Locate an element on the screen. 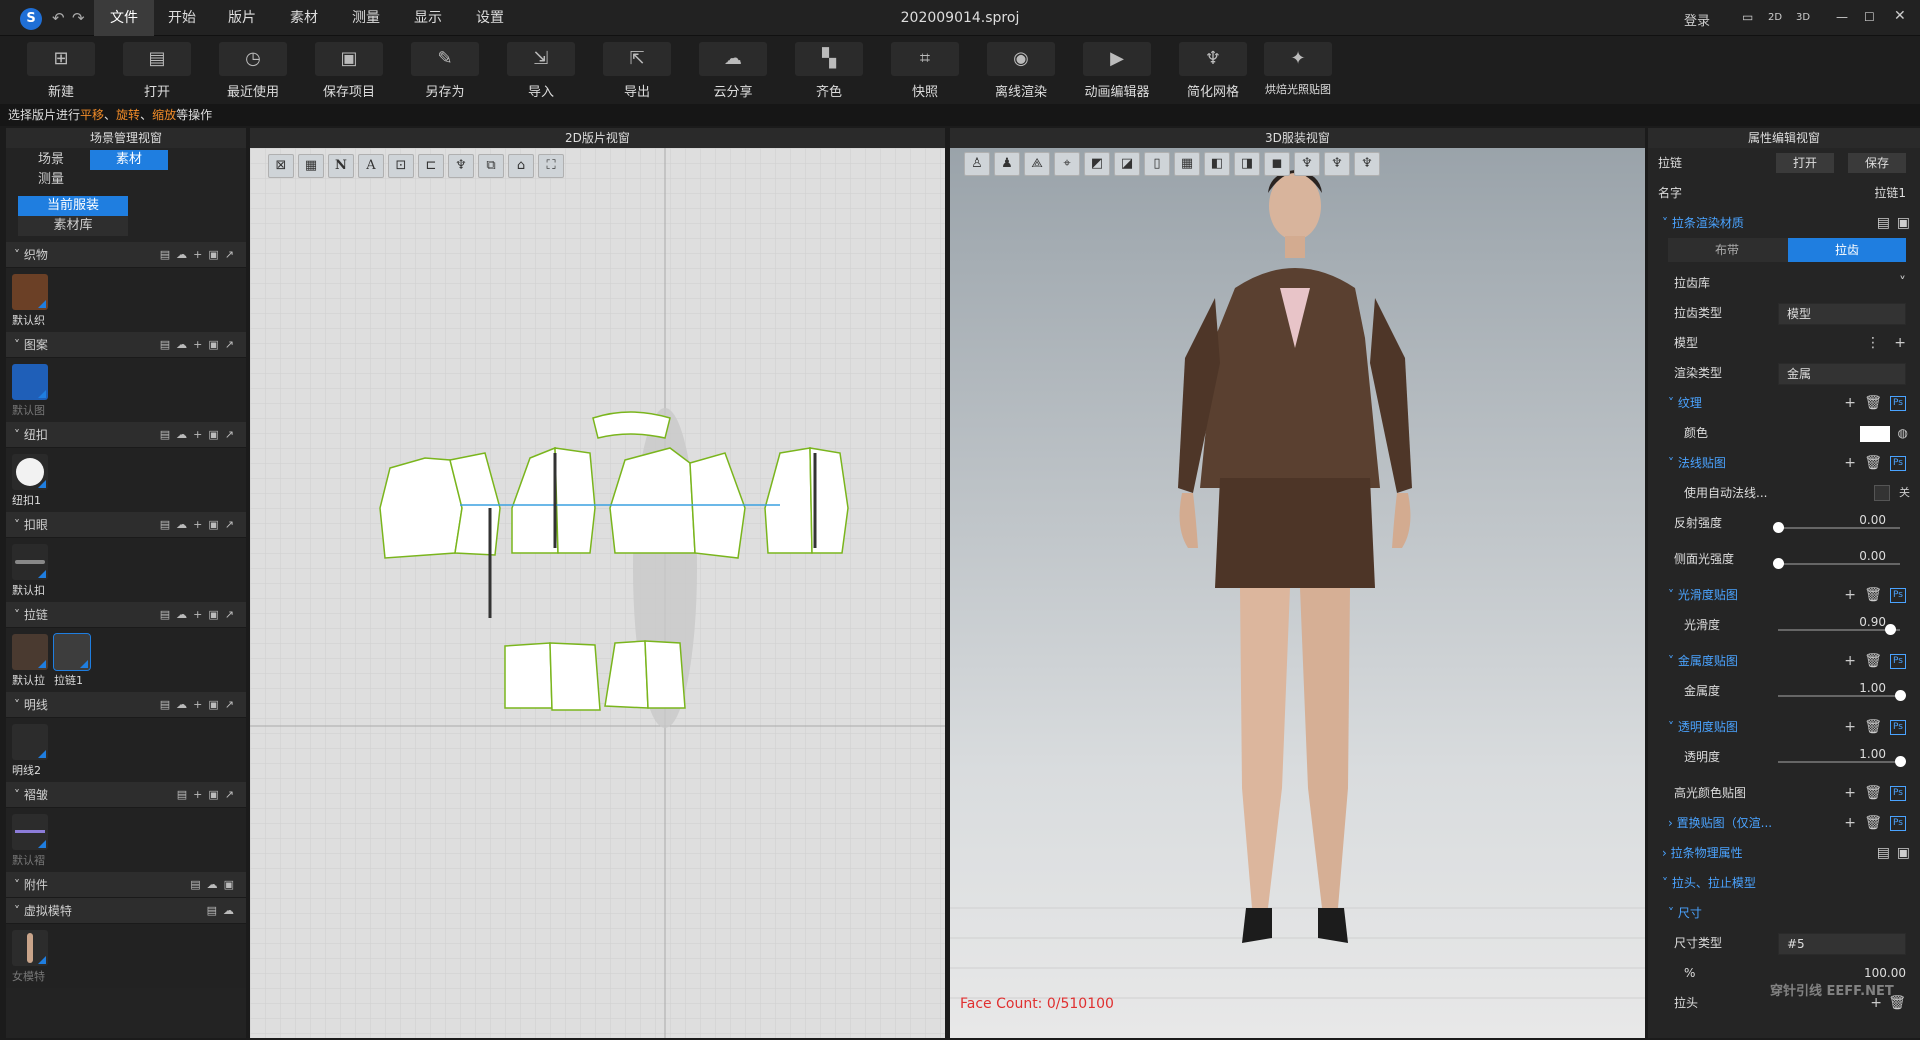 This screenshot has height=1040, width=1920. tab-material-library: 素材库 is located at coordinates (73, 226).